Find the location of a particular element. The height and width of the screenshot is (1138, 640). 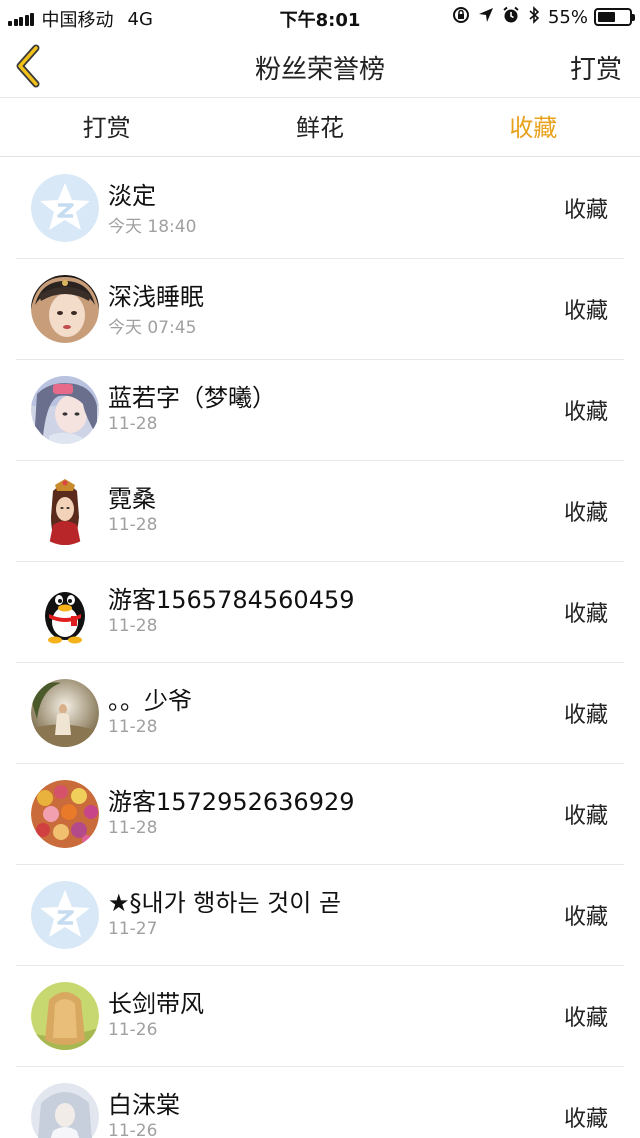

list-item: 白沫棠 11-26 收藏 is located at coordinates (320, 1102).